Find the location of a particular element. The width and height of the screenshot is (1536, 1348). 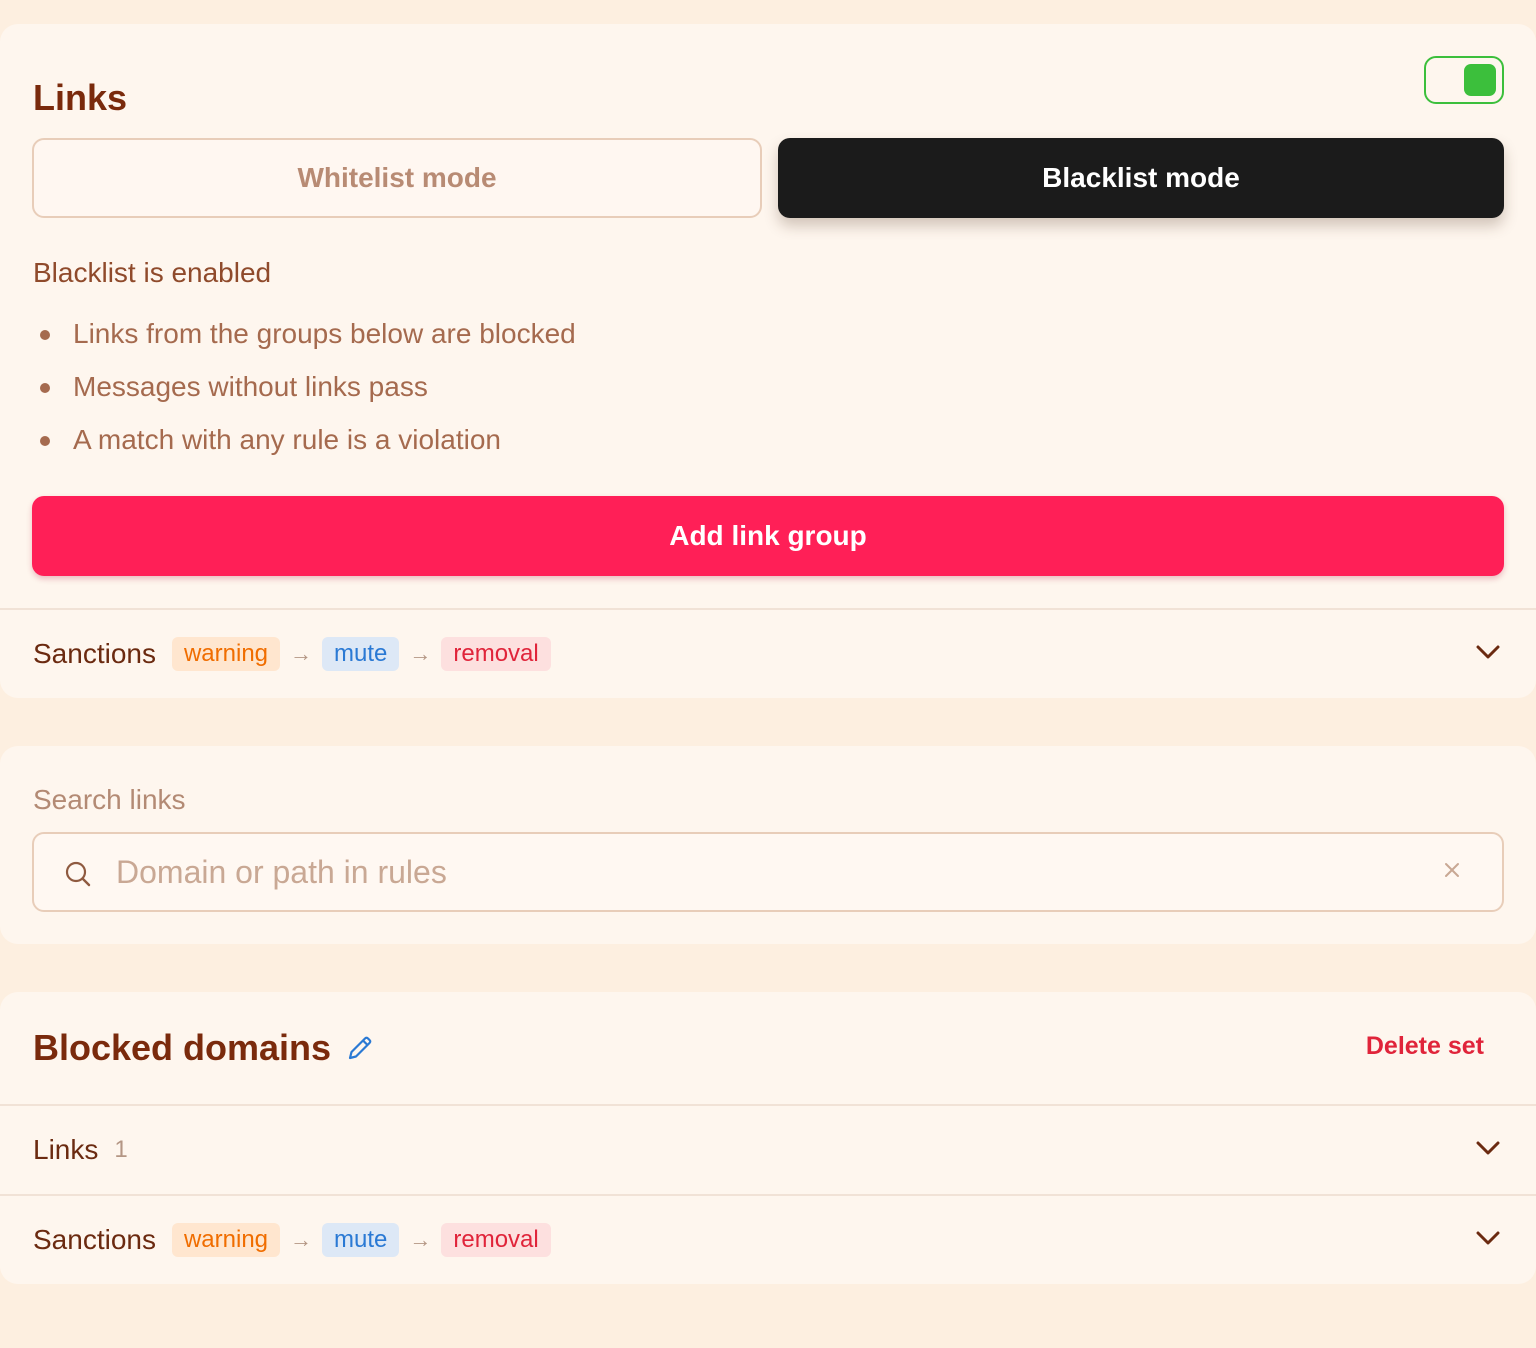

search-card: Search links is located at coordinates (768, 845).